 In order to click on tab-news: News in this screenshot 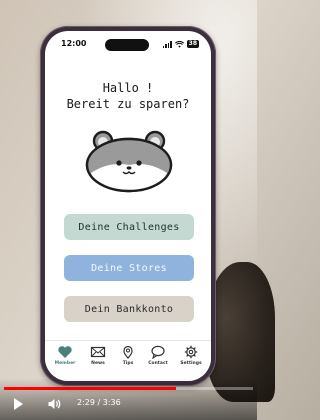, I will do `click(98, 360)`.